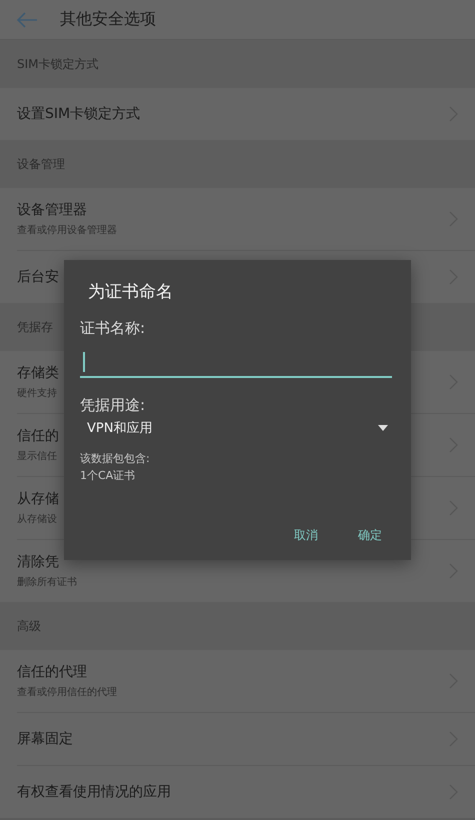 The width and height of the screenshot is (475, 820). What do you see at coordinates (47, 582) in the screenshot?
I see `item-subtitle: 删除所有证书` at bounding box center [47, 582].